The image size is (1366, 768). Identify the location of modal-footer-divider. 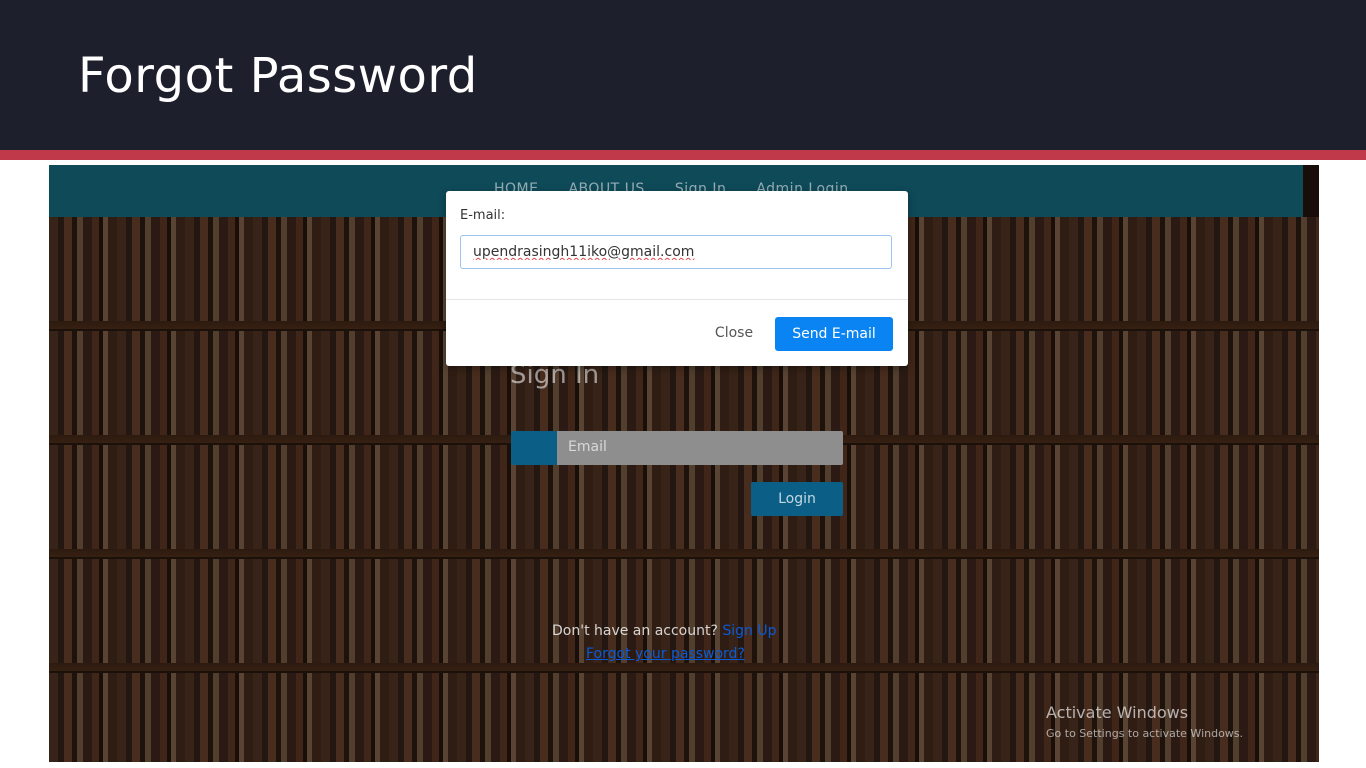
(677, 299).